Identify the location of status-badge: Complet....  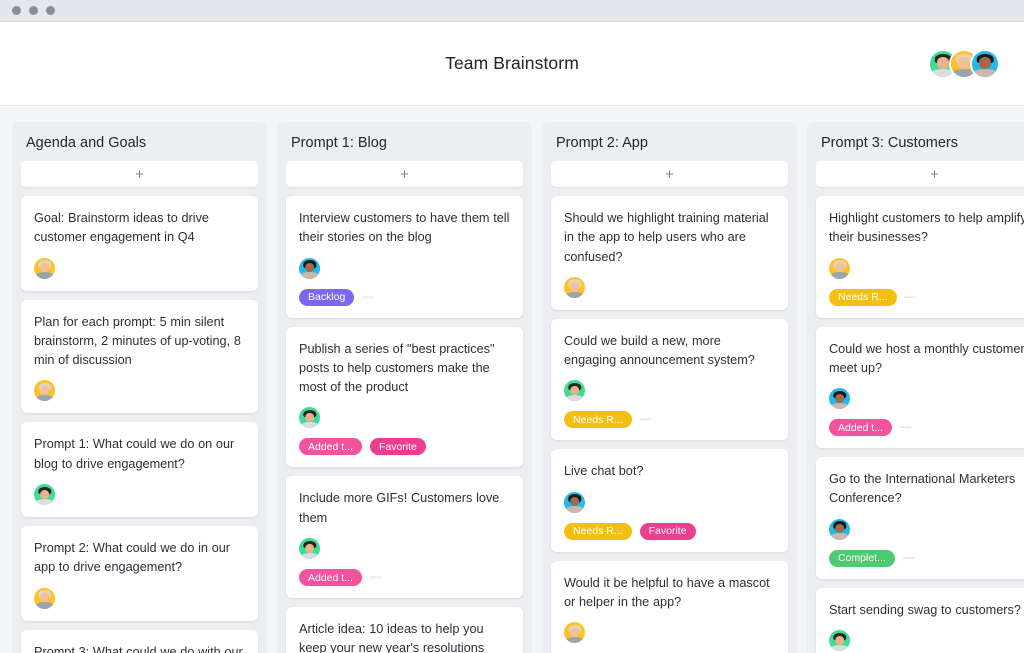
(862, 558).